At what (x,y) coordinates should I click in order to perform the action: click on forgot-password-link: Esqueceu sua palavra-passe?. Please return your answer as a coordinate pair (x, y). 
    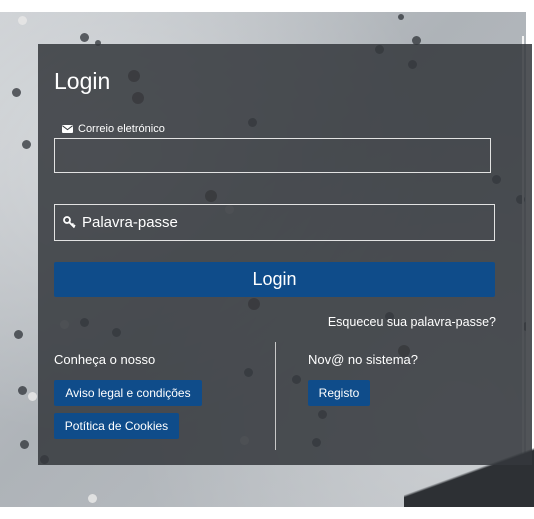
    Looking at the image, I should click on (412, 322).